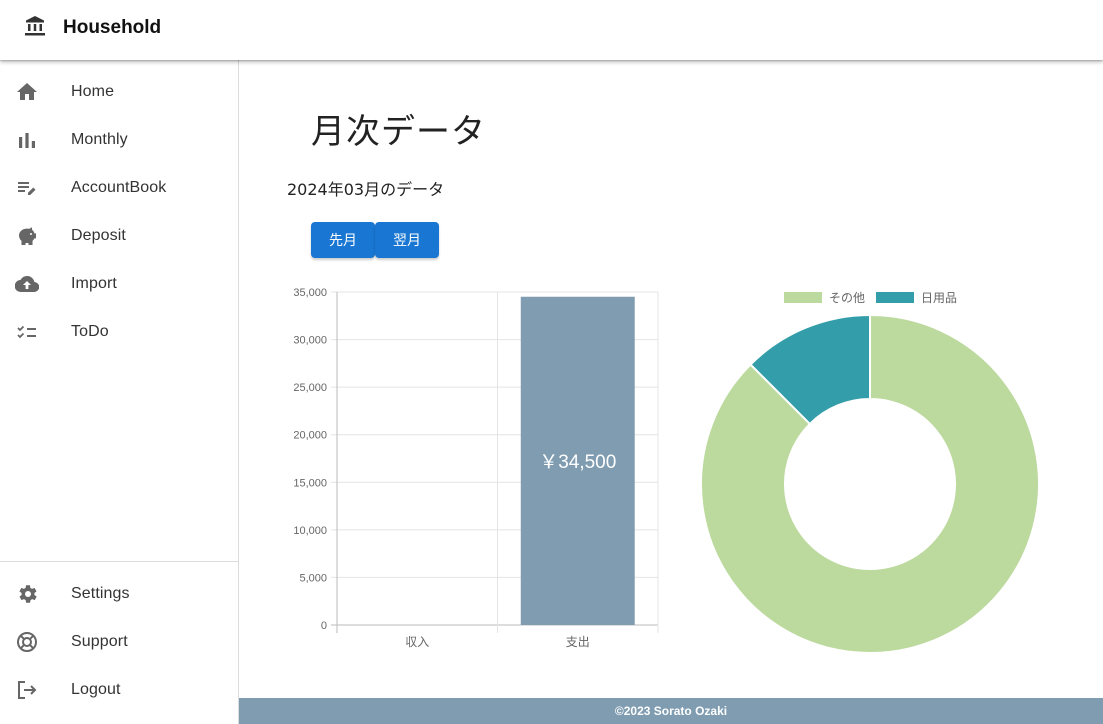 Image resolution: width=1103 pixels, height=724 pixels. What do you see at coordinates (27, 642) in the screenshot?
I see `lifebuoy-icon` at bounding box center [27, 642].